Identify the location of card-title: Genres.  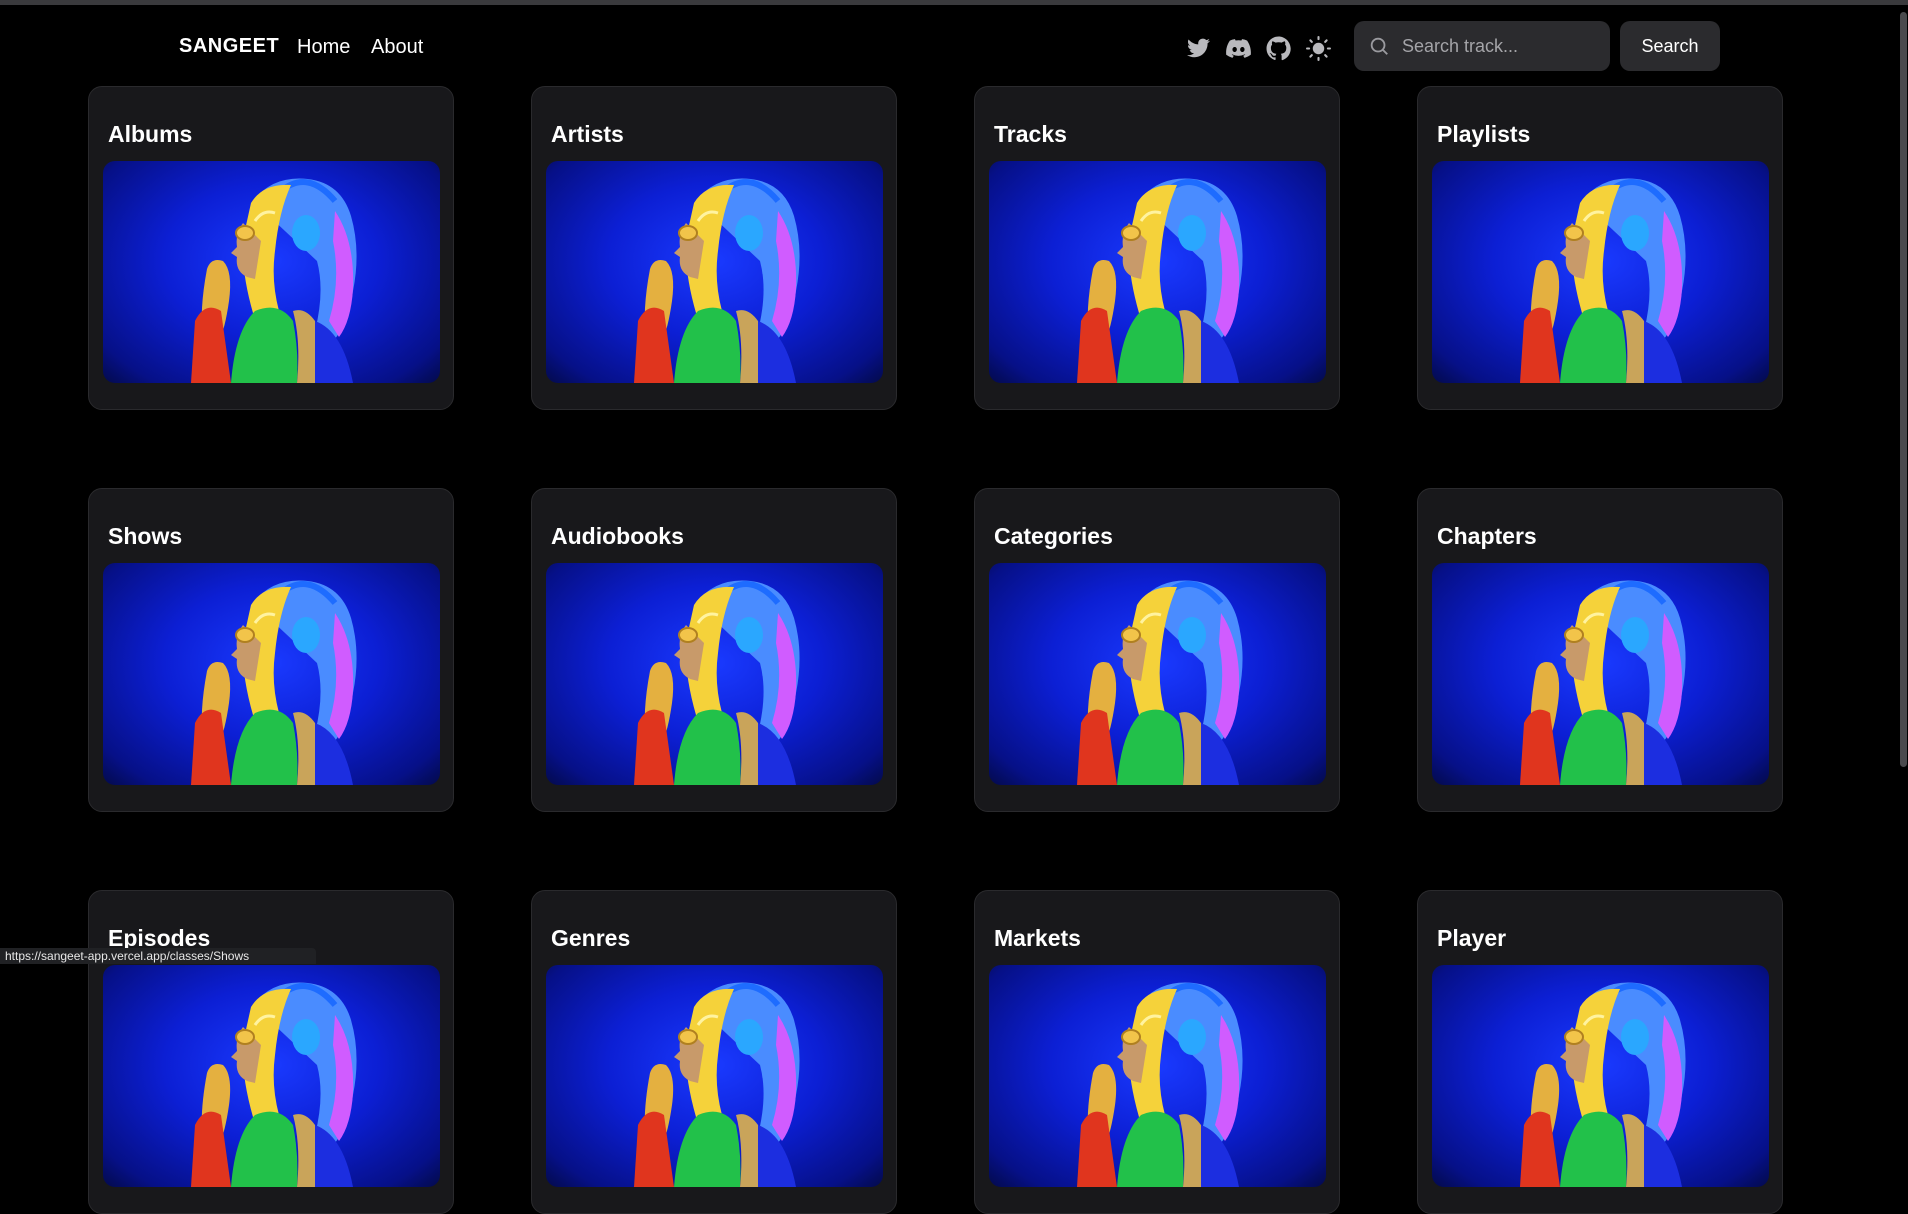
(591, 938).